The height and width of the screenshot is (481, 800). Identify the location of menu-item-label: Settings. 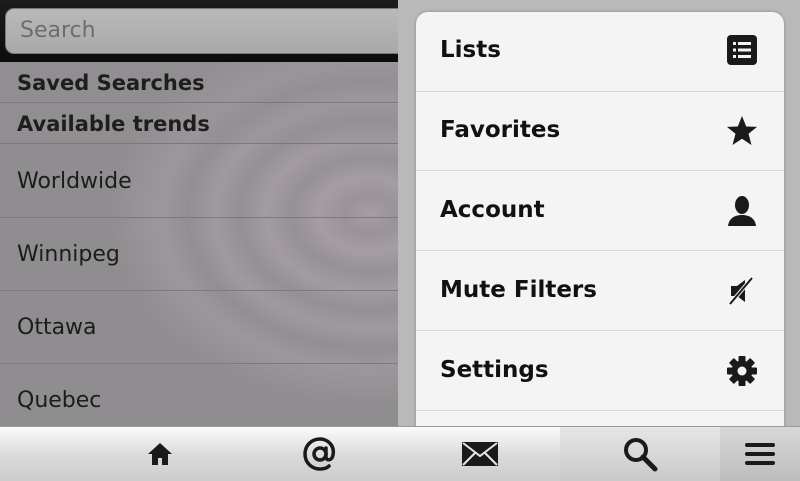
(494, 370).